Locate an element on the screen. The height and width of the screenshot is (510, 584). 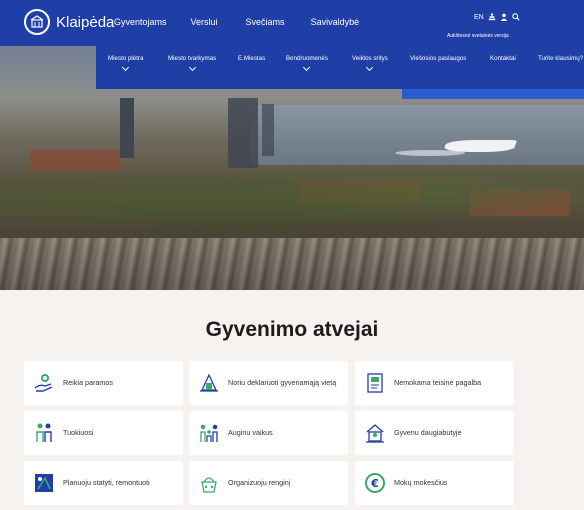
subnav-bendruomenes: Bendruomenės is located at coordinates (307, 63).